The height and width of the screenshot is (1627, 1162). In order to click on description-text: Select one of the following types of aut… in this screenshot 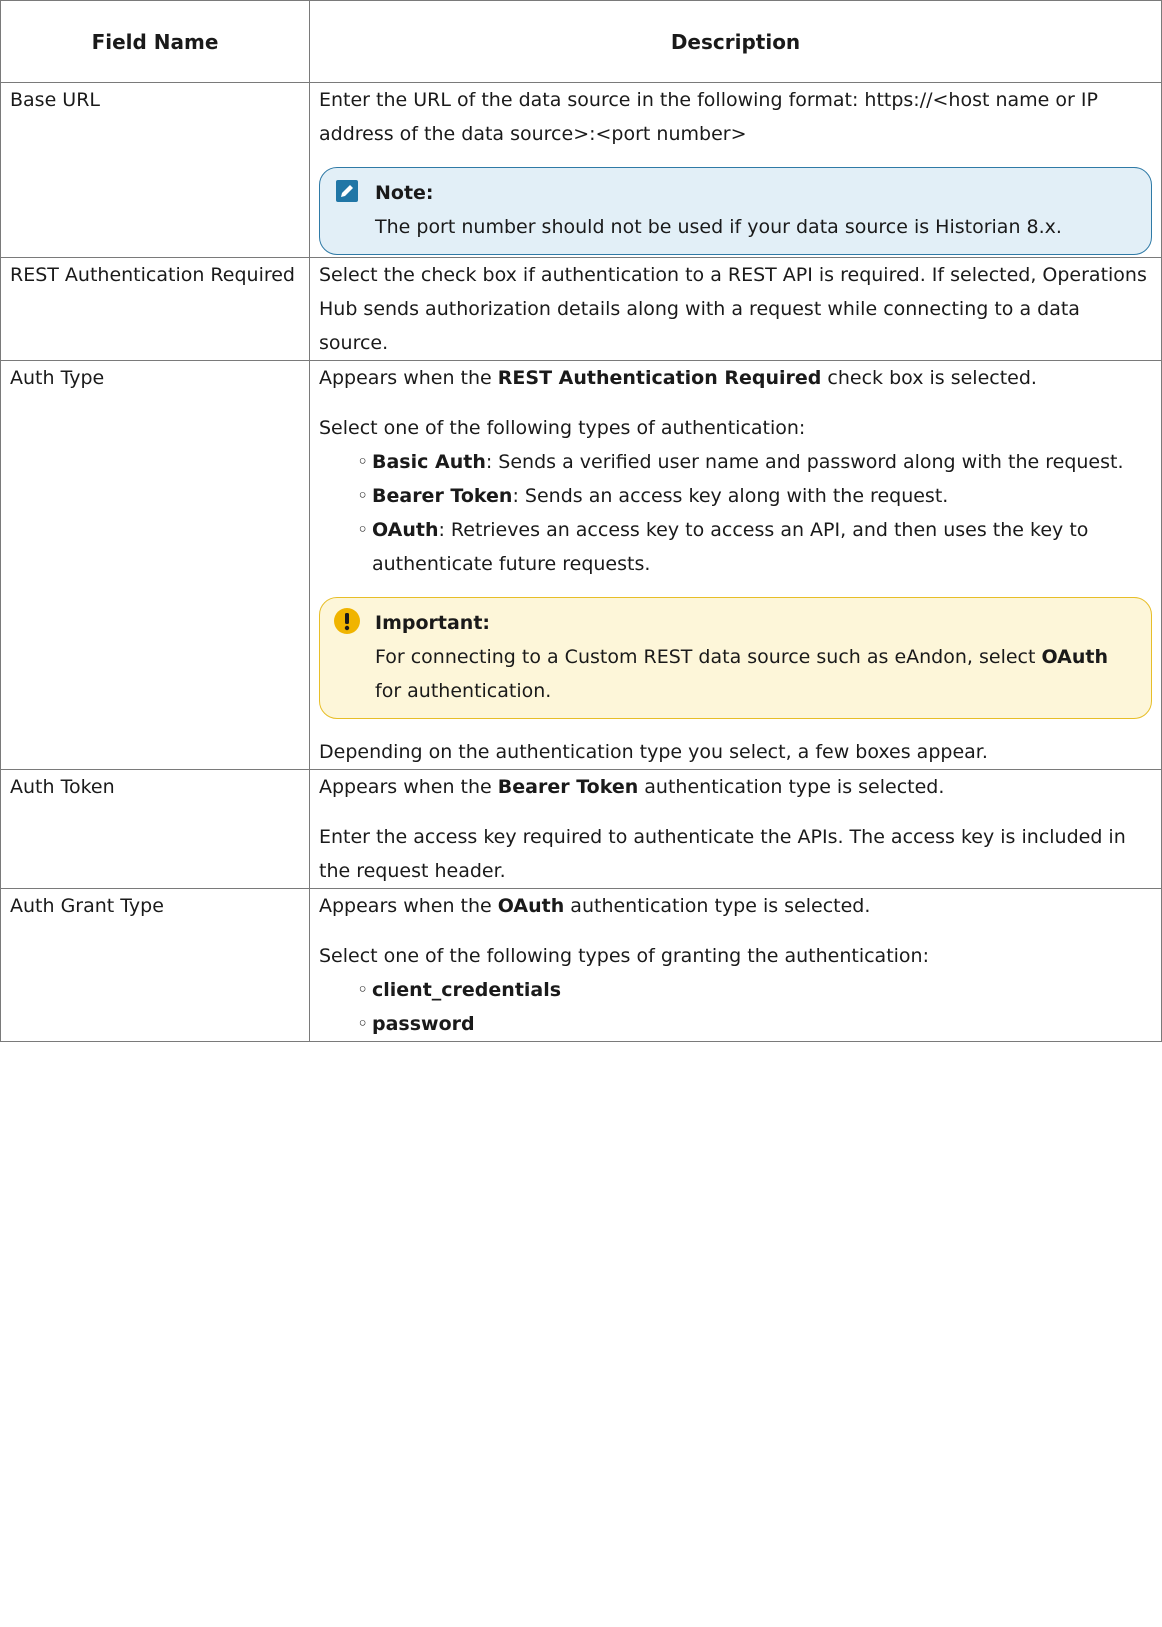, I will do `click(562, 428)`.